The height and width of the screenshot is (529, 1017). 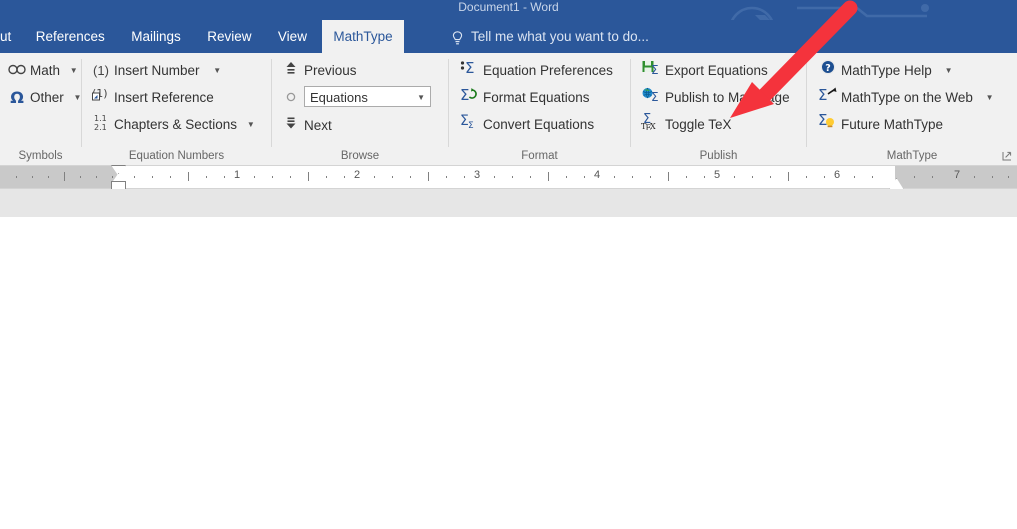 I want to click on command-other-label: Other, so click(x=47, y=97).